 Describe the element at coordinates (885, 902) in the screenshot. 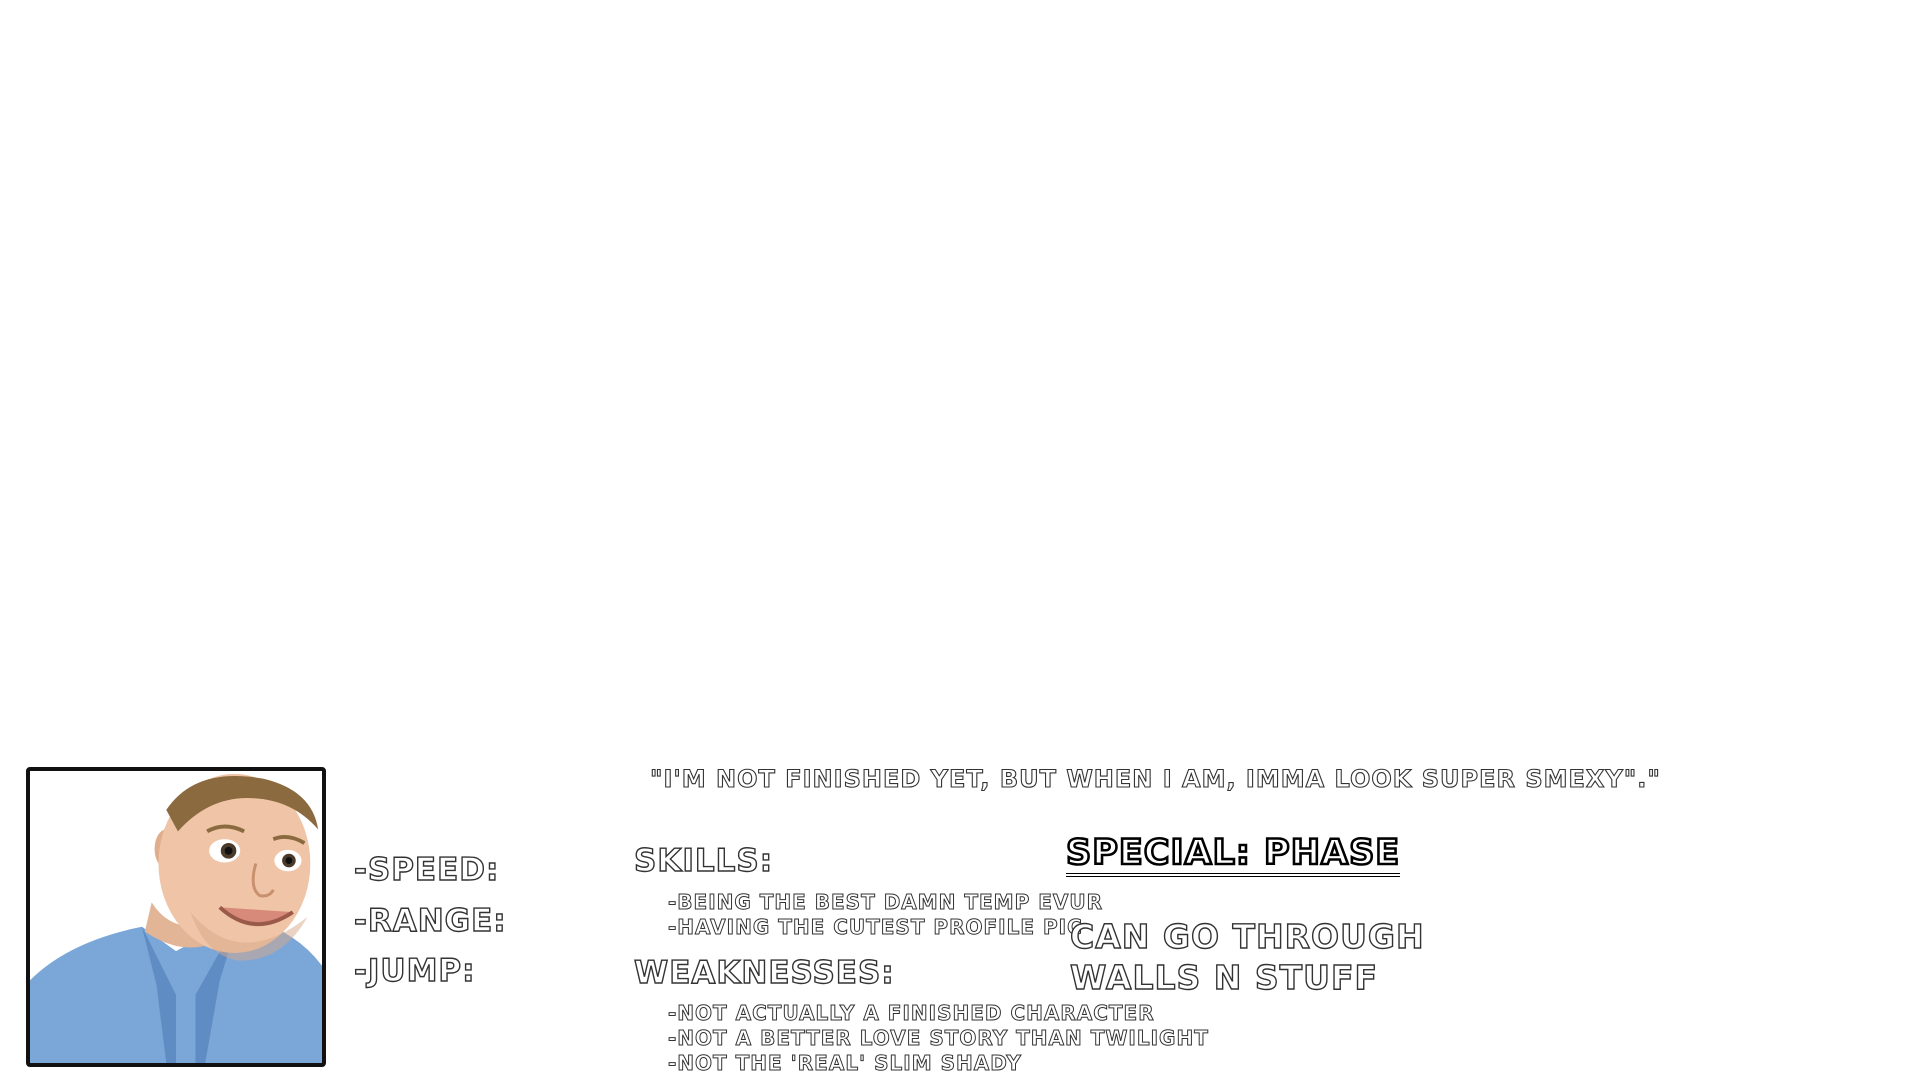

I see `skill-item: -Being the best damn temp evur` at that location.